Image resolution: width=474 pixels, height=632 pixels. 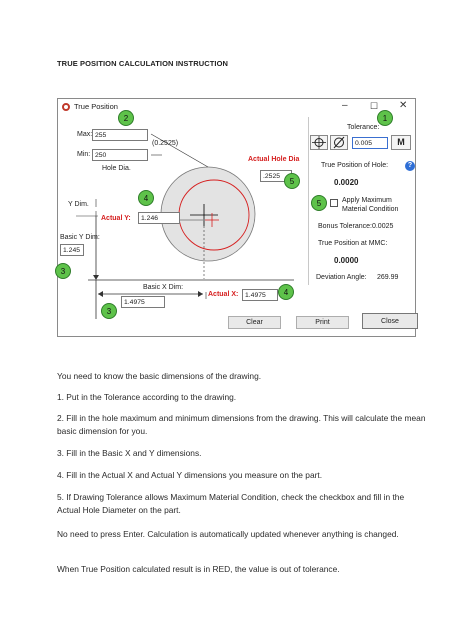 I want to click on tp-hole-label: True Position of Hole:, so click(x=355, y=165).